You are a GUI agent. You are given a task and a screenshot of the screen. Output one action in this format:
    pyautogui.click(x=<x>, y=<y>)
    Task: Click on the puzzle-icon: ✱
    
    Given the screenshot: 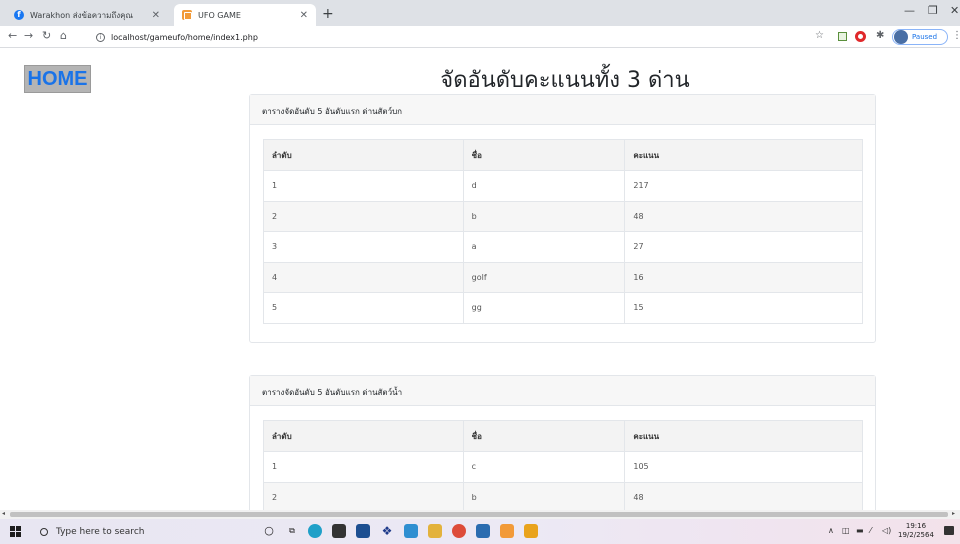 What is the action you would take?
    pyautogui.click(x=880, y=35)
    